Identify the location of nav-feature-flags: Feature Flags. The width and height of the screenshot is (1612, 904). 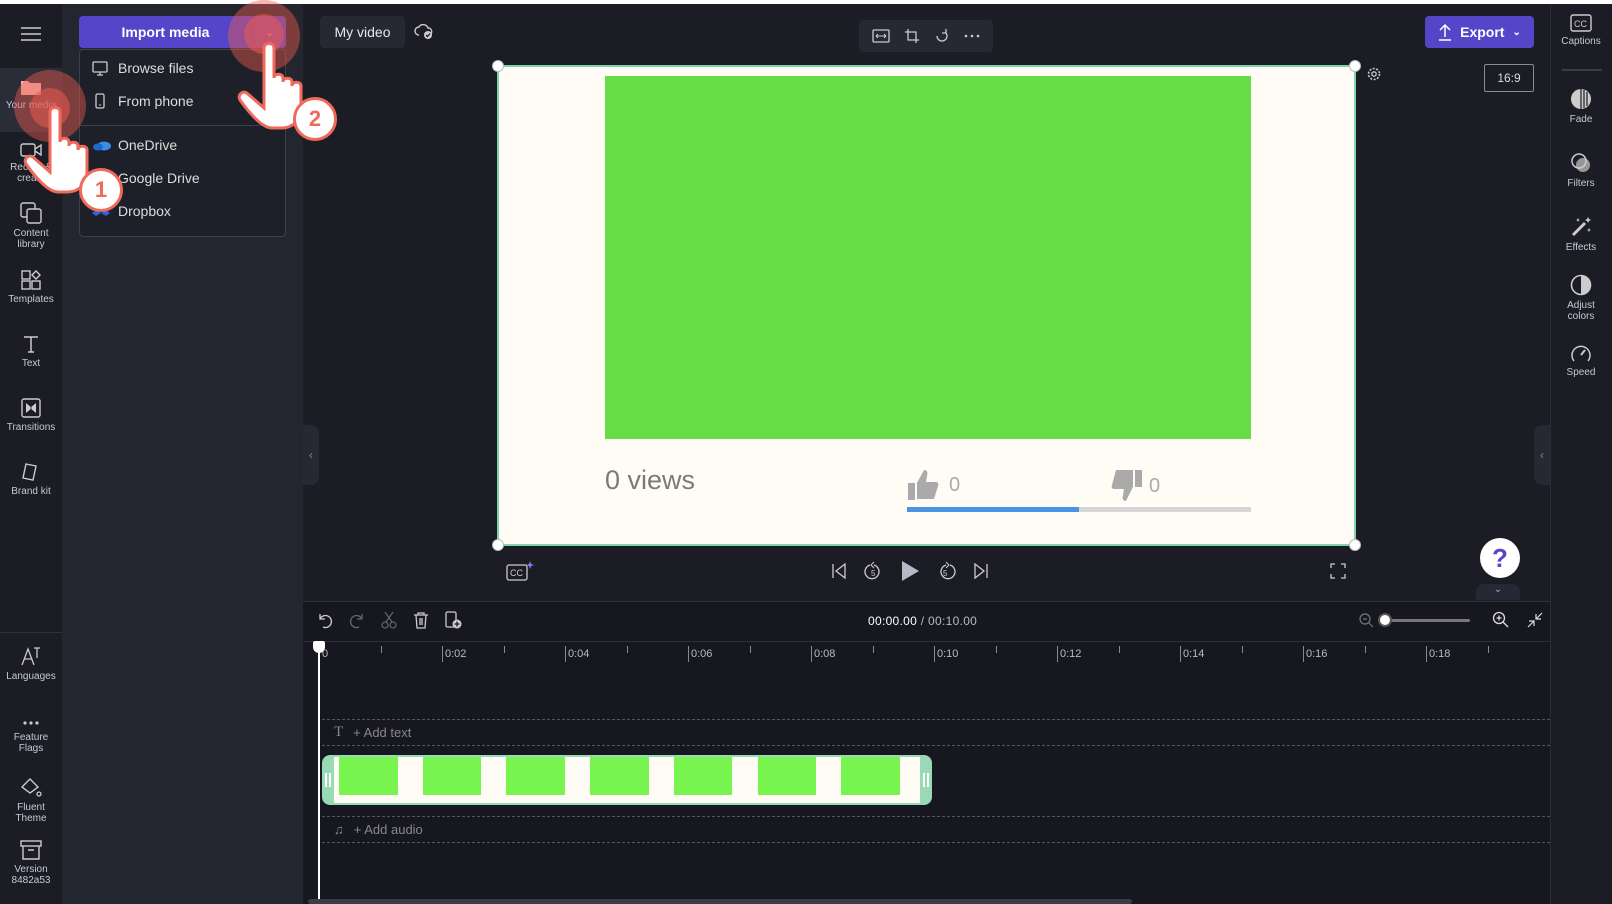
(31, 745).